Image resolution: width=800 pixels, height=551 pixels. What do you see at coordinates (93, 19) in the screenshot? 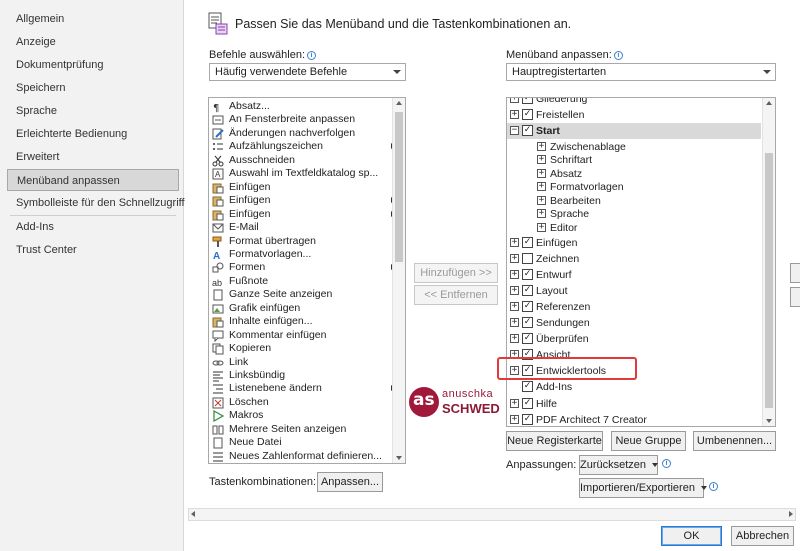
I see `sidebar-item: Allgemein` at bounding box center [93, 19].